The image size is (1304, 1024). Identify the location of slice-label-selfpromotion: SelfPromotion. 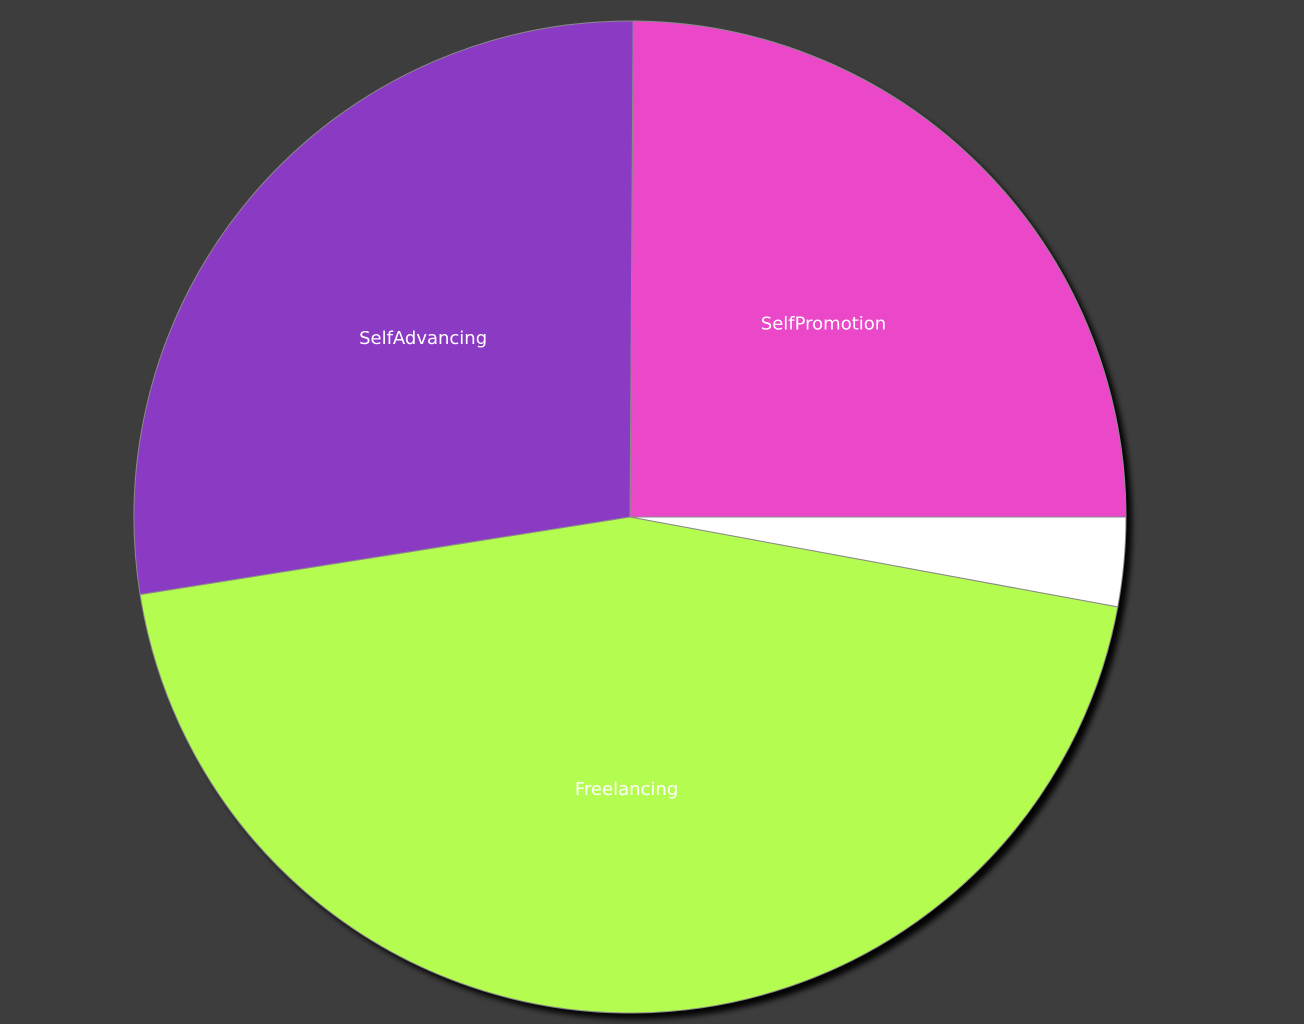
(823, 324).